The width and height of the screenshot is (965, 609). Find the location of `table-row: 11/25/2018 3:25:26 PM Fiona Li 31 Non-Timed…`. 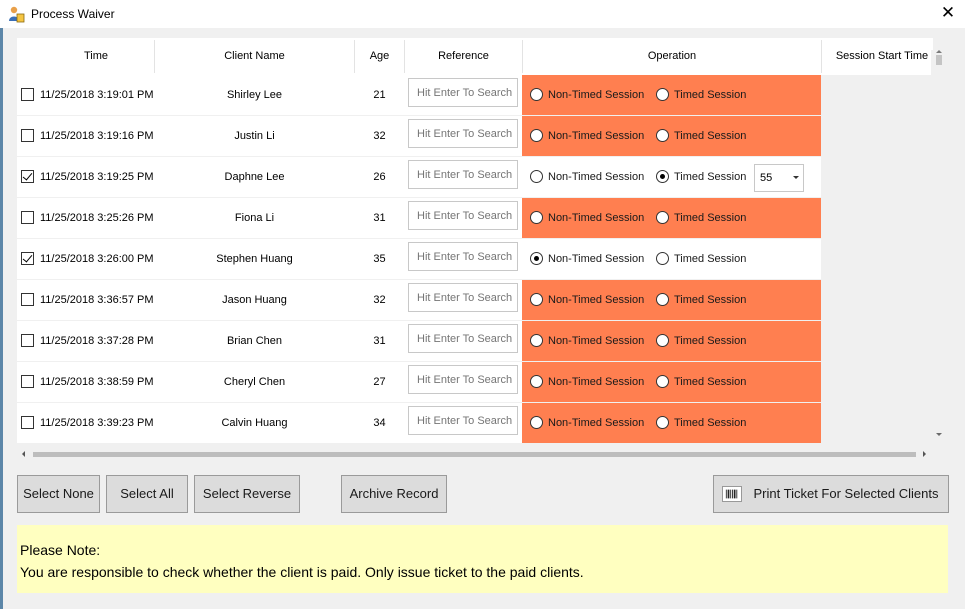

table-row: 11/25/2018 3:25:26 PM Fiona Li 31 Non-Timed… is located at coordinates (475, 218).